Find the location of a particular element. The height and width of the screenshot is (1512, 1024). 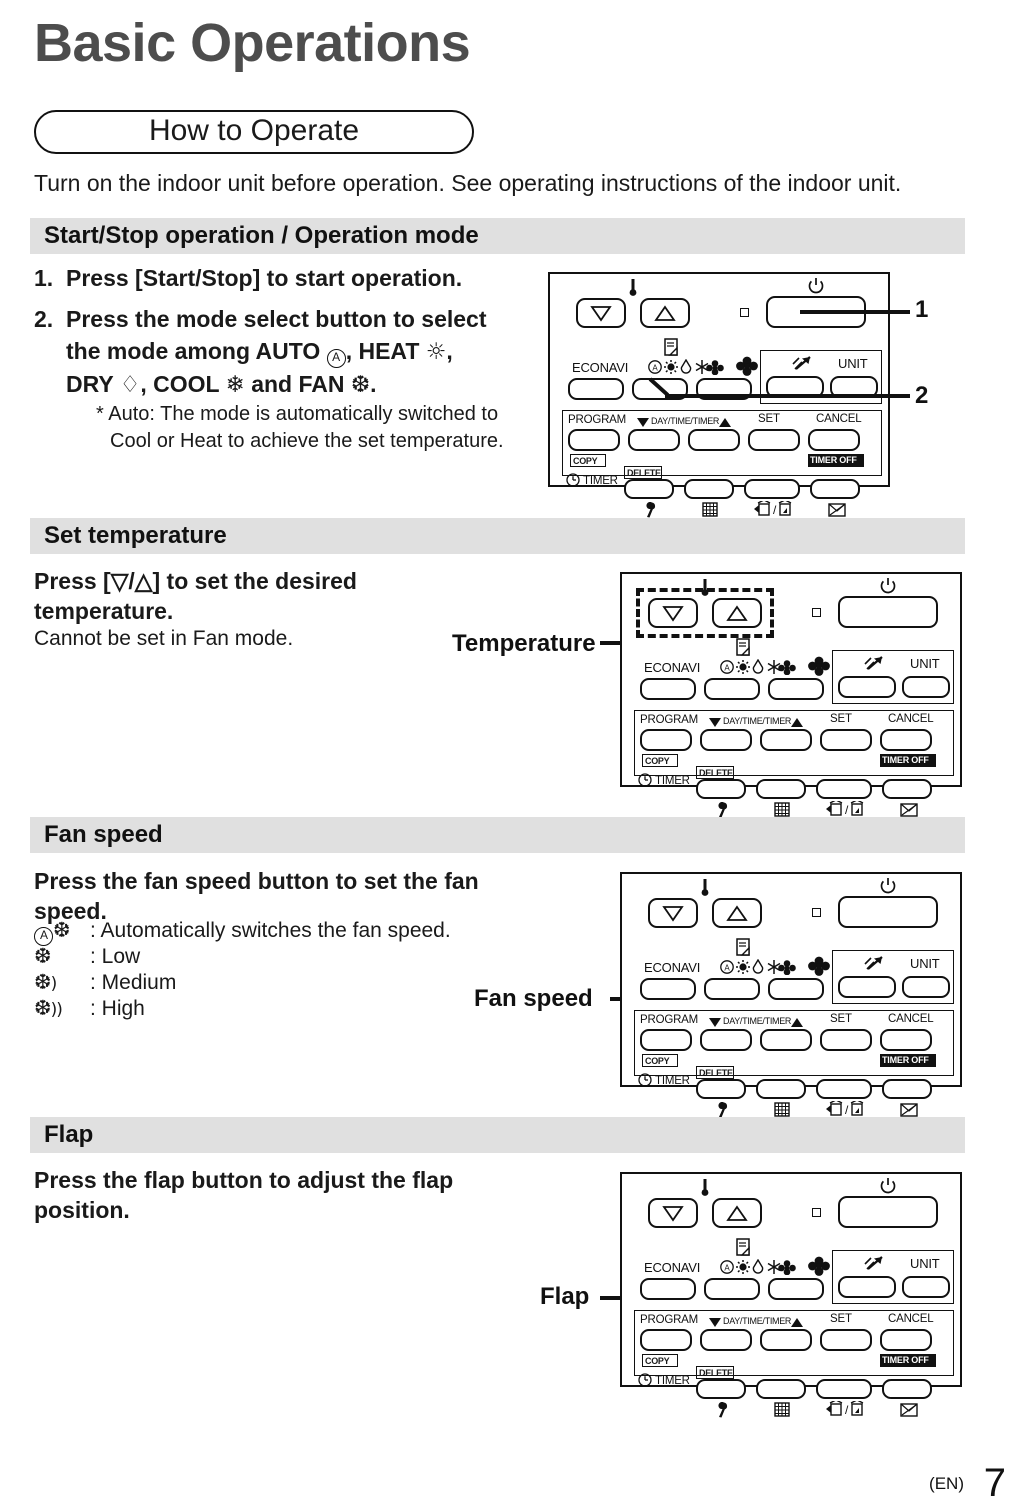

flap-line-2: position. is located at coordinates (82, 1210).